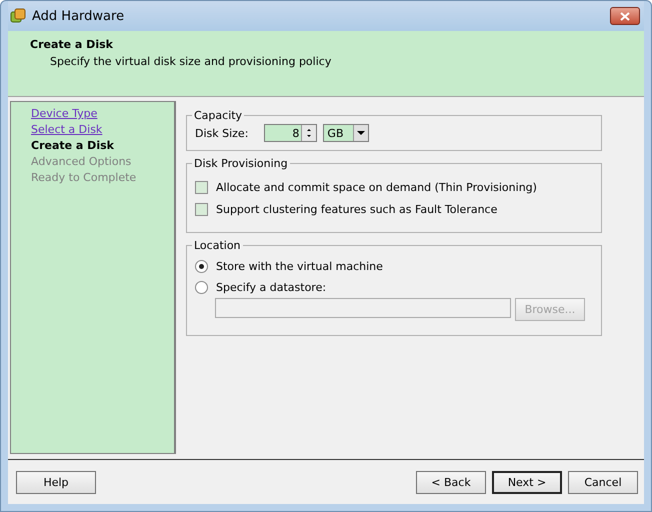 This screenshot has height=512, width=652. What do you see at coordinates (271, 287) in the screenshot?
I see `radio-label: Specify a datastore:` at bounding box center [271, 287].